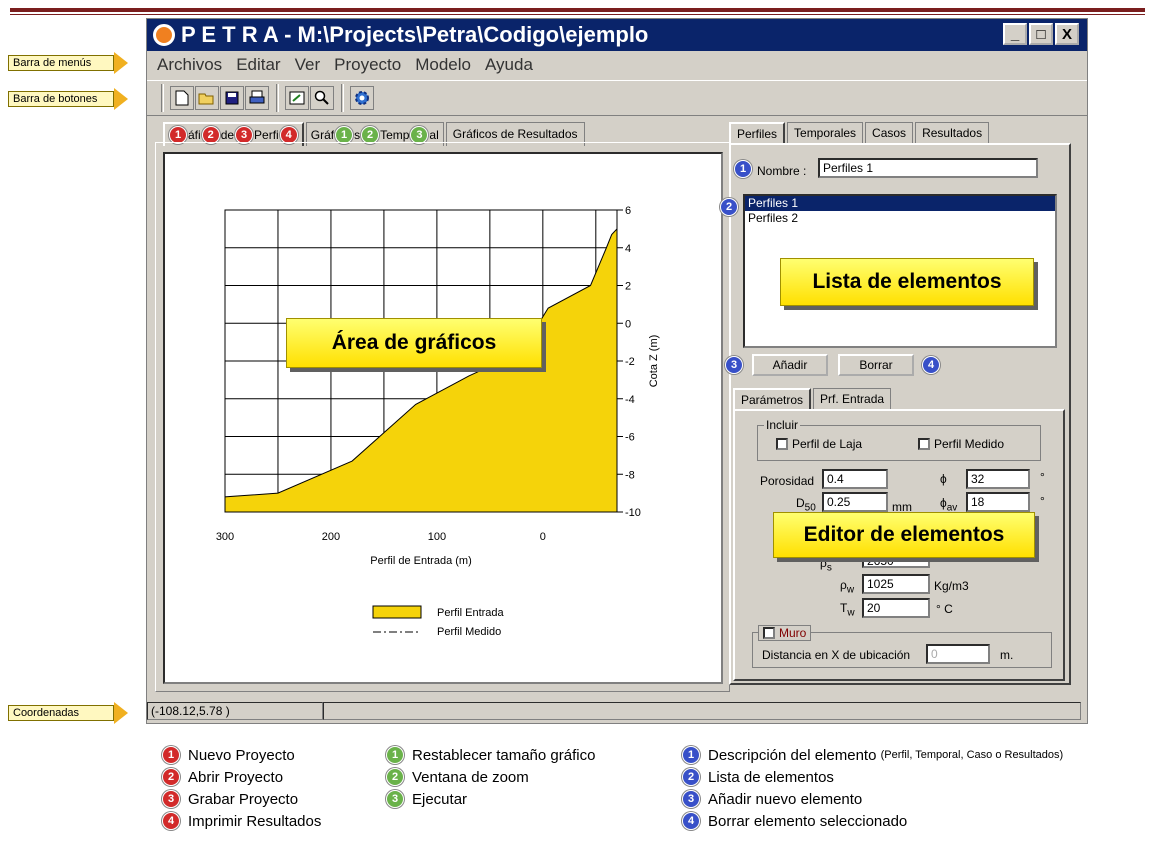 Image resolution: width=1149 pixels, height=852 pixels. I want to click on rhos-sub: s, so click(829, 568).